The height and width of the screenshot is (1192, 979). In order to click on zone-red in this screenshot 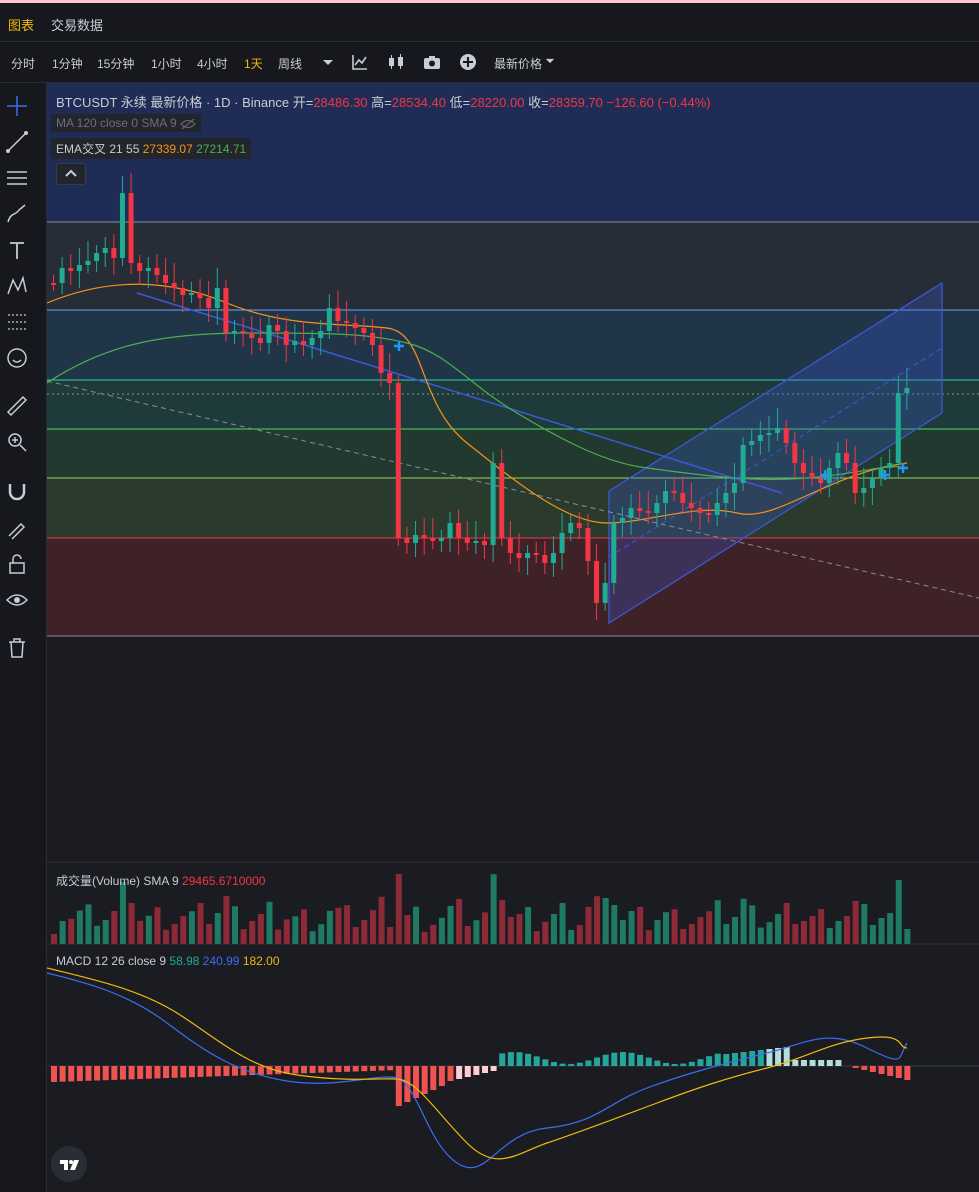, I will do `click(513, 587)`.